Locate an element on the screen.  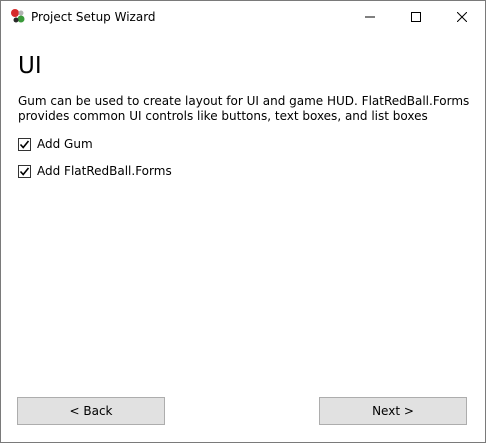
window-title: Project Setup Wizard is located at coordinates (93, 17).